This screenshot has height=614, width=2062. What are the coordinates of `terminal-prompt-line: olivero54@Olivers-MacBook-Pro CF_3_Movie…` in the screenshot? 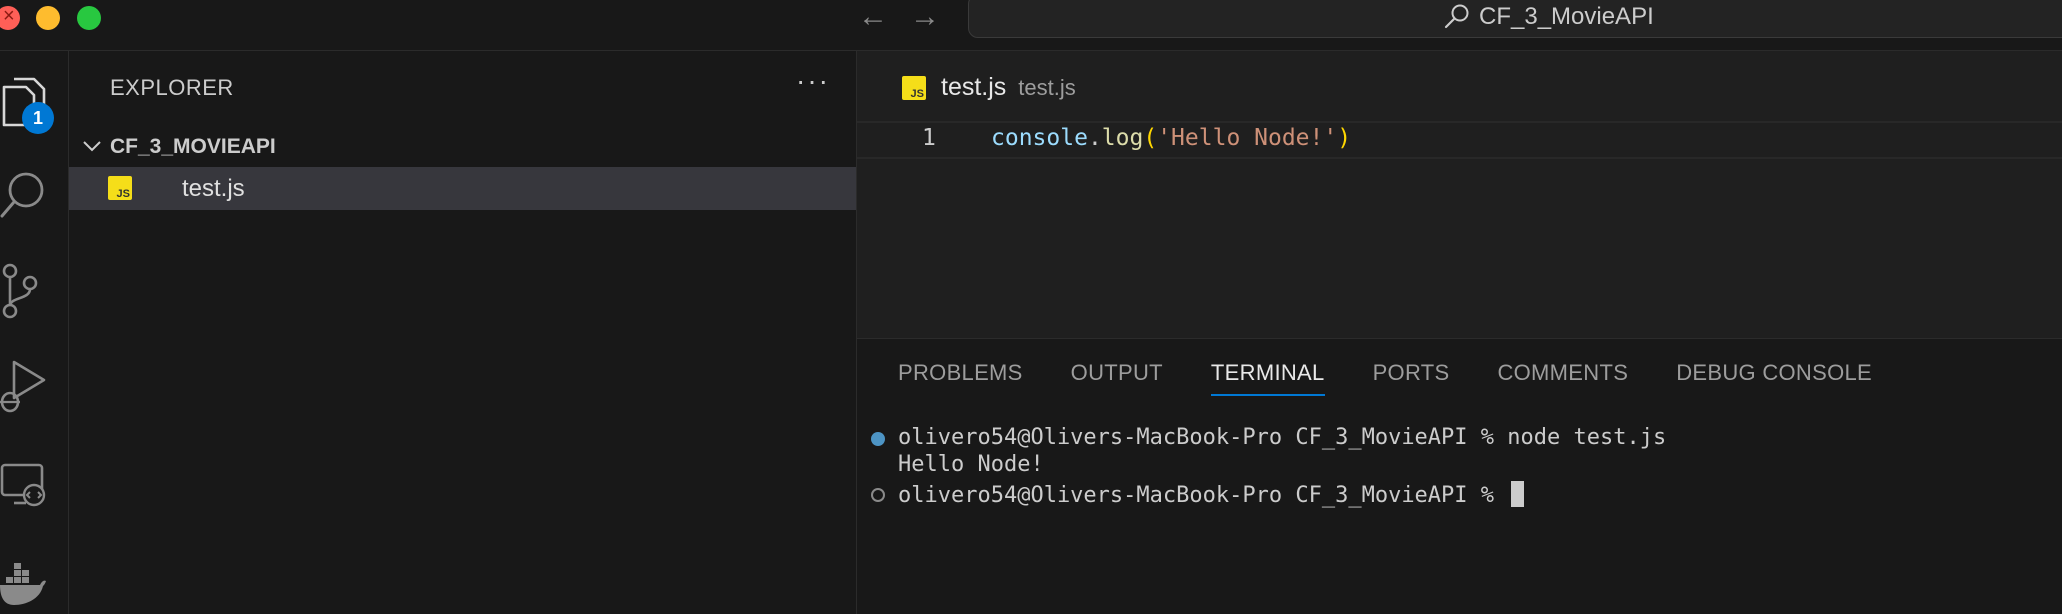 It's located at (1211, 494).